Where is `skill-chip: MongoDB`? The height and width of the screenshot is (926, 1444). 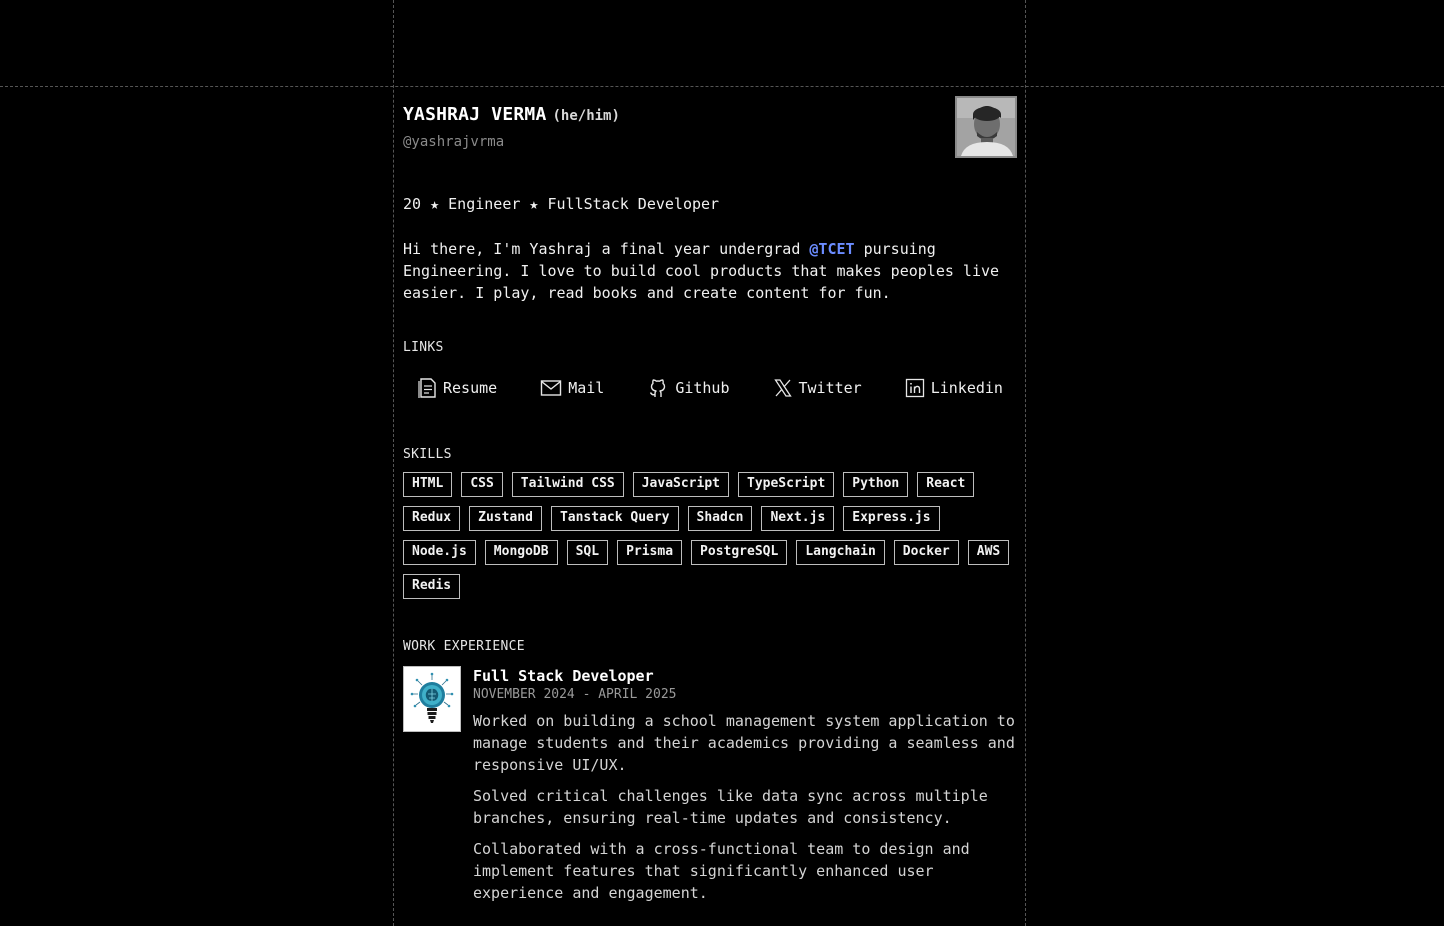 skill-chip: MongoDB is located at coordinates (521, 552).